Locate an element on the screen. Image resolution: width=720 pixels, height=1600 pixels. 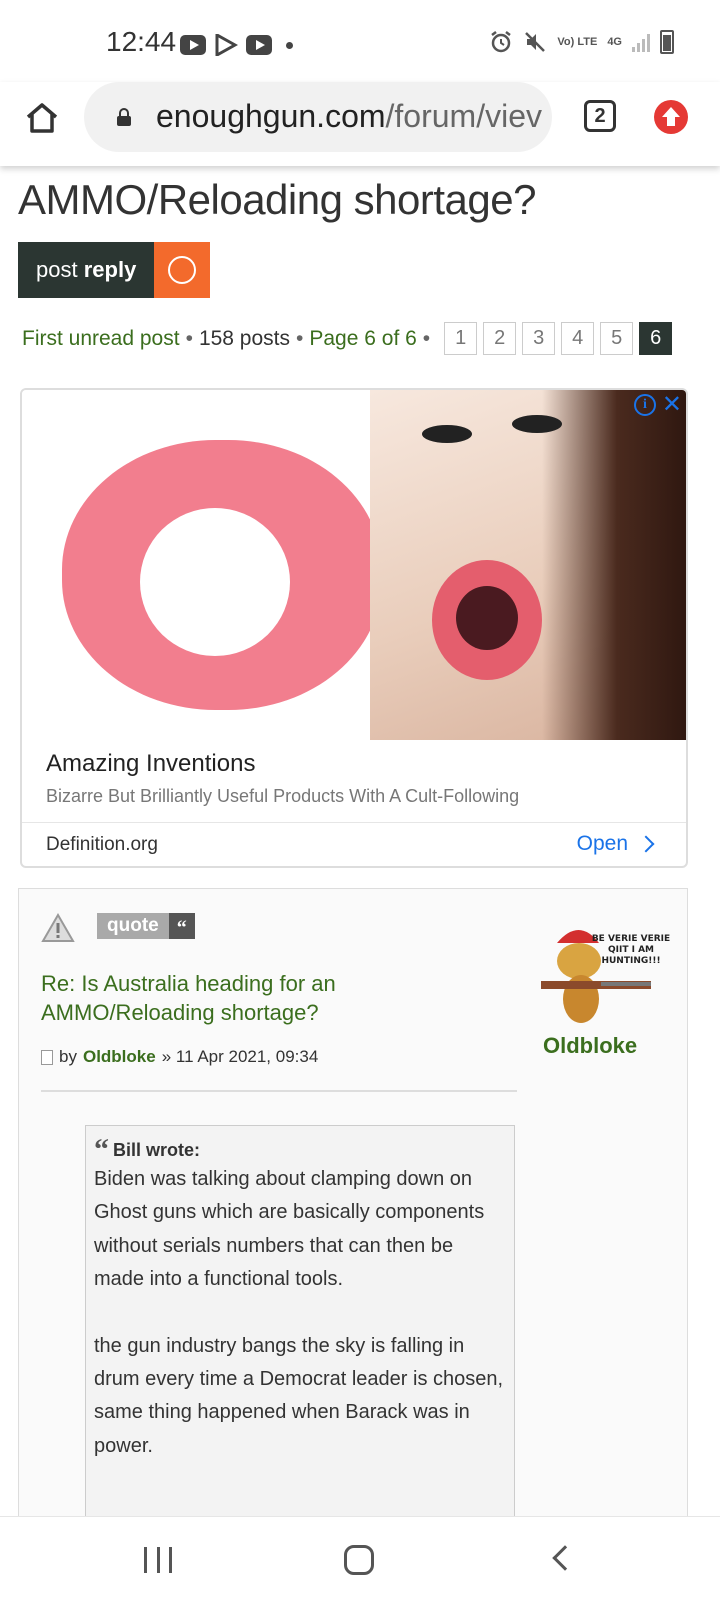
ad-photo-hair is located at coordinates (614, 565).